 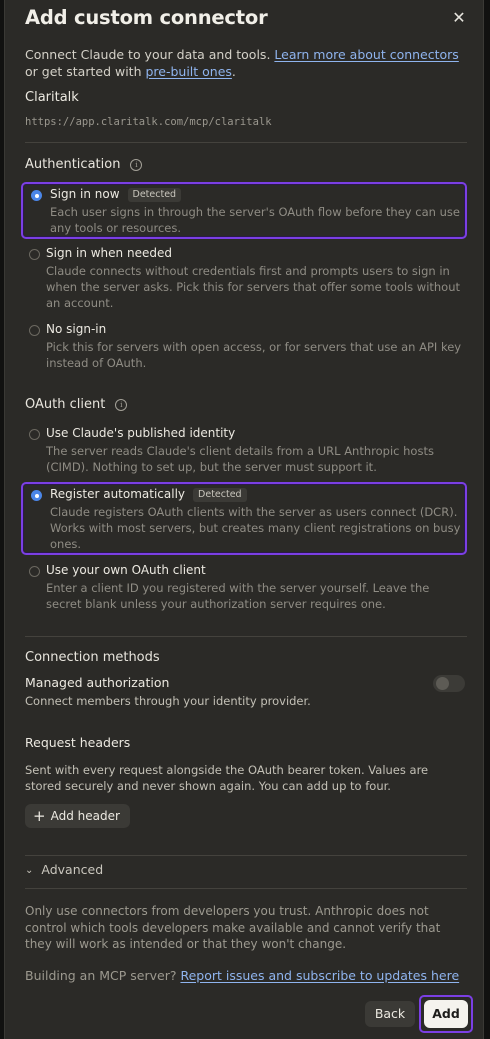 I want to click on oauth-client-label: OAuth client, so click(x=65, y=404).